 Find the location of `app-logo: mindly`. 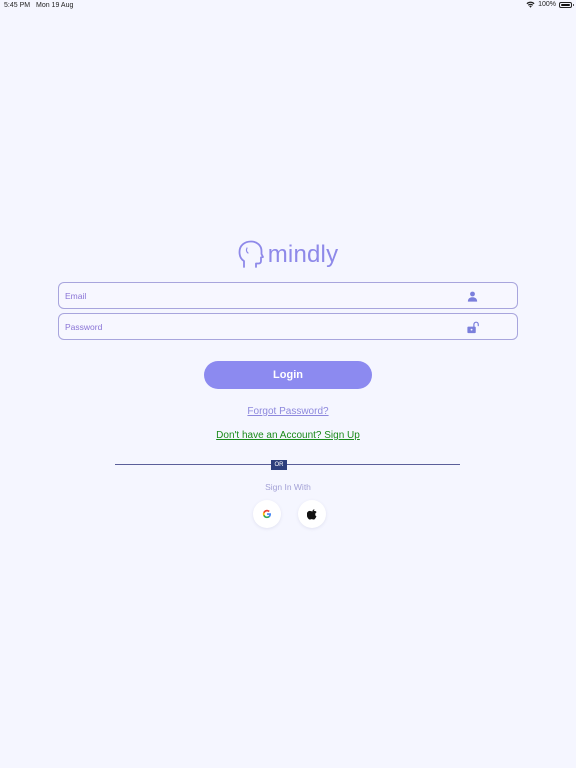

app-logo: mindly is located at coordinates (288, 255).